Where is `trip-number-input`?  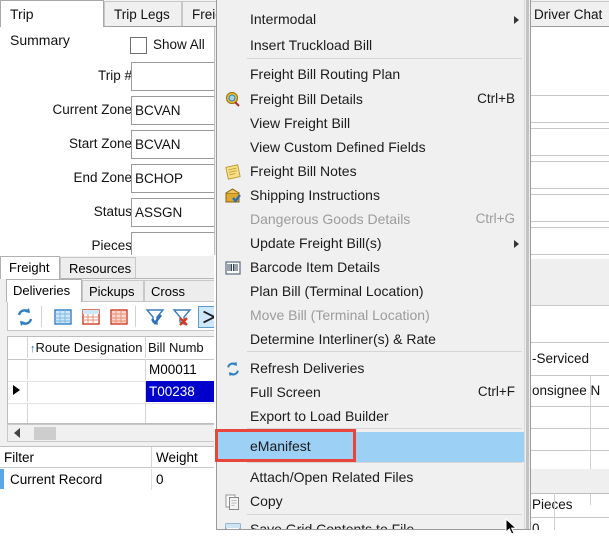 trip-number-input is located at coordinates (172, 76).